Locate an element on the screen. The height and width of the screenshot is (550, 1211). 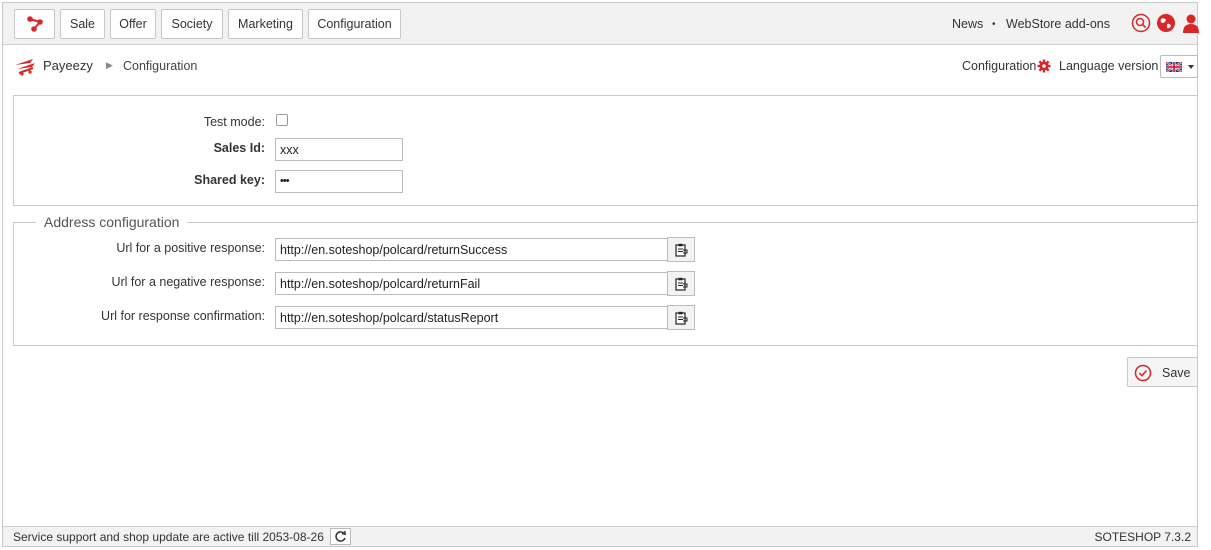
nav-society: Society is located at coordinates (192, 24).